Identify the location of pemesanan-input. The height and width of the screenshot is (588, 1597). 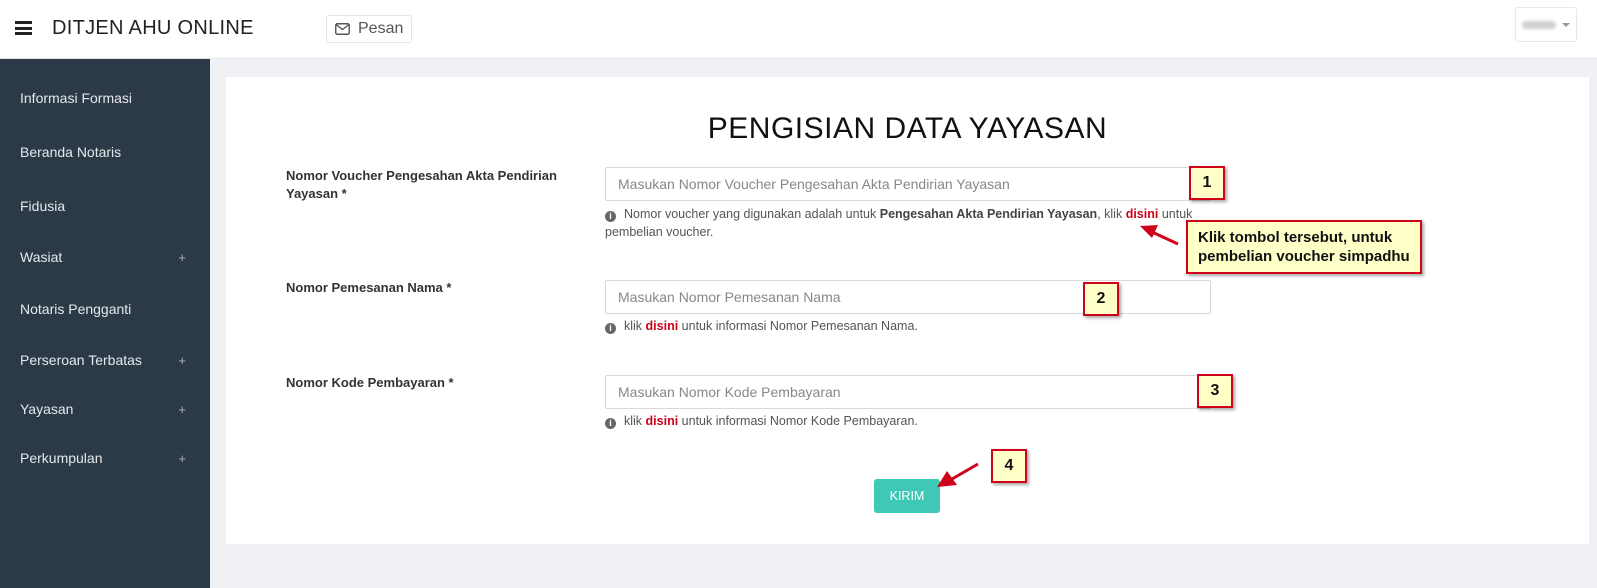
(908, 297).